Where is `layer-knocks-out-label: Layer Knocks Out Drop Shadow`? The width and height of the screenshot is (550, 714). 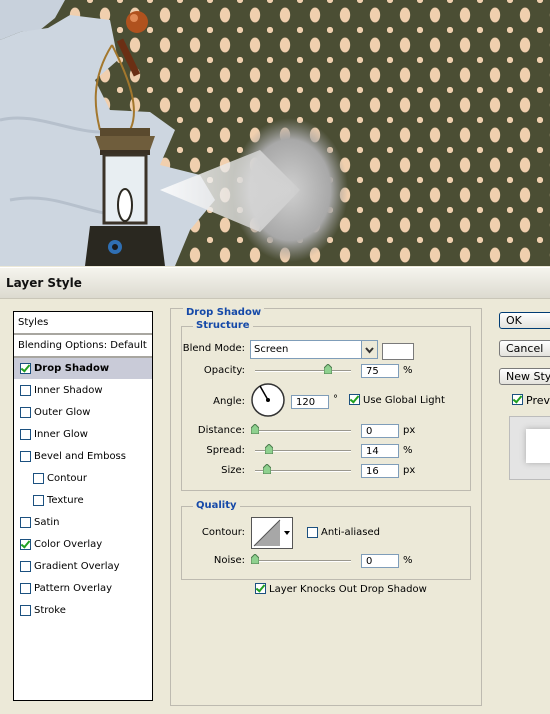
layer-knocks-out-label: Layer Knocks Out Drop Shadow is located at coordinates (348, 589).